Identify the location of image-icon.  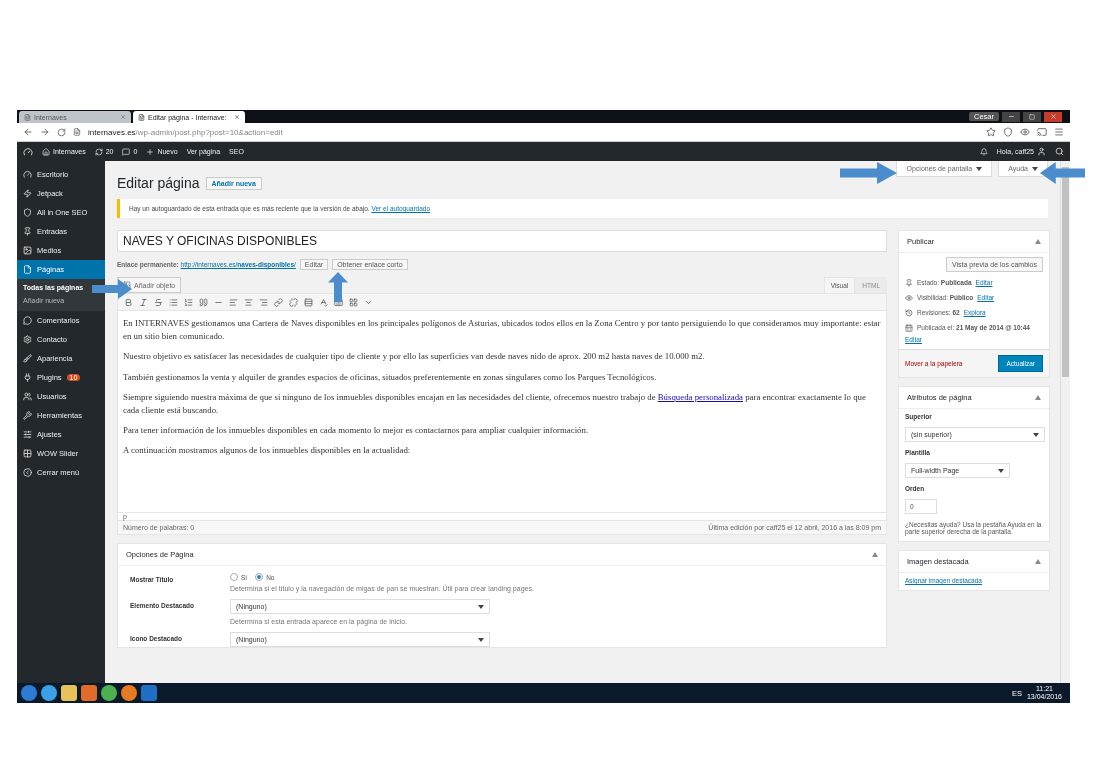
(27, 250).